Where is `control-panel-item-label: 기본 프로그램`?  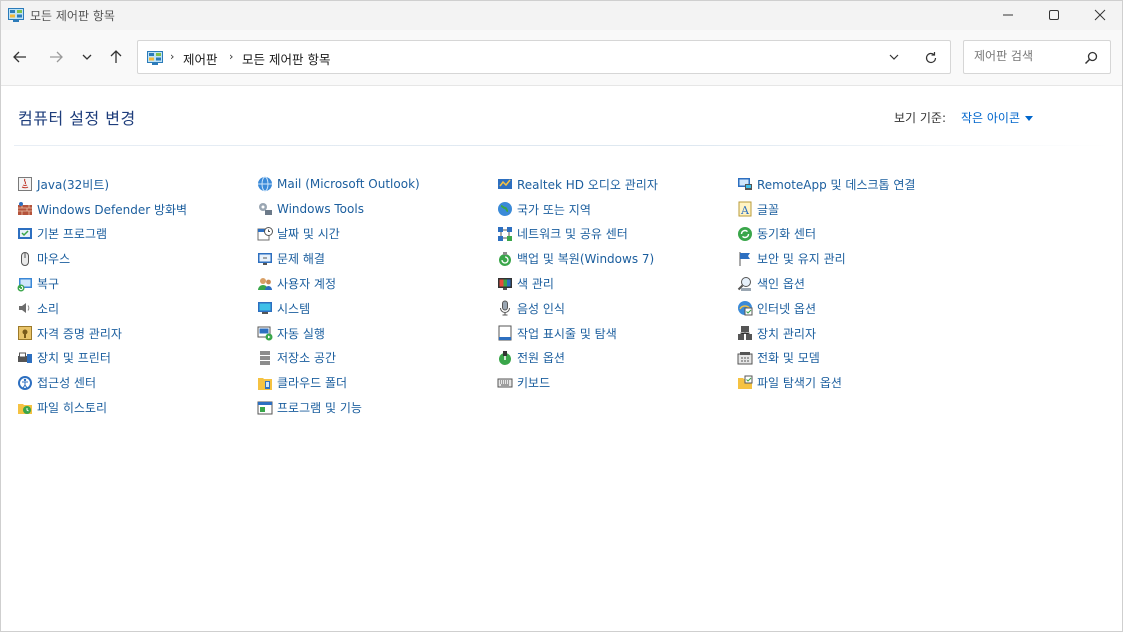 control-panel-item-label: 기본 프로그램 is located at coordinates (72, 233).